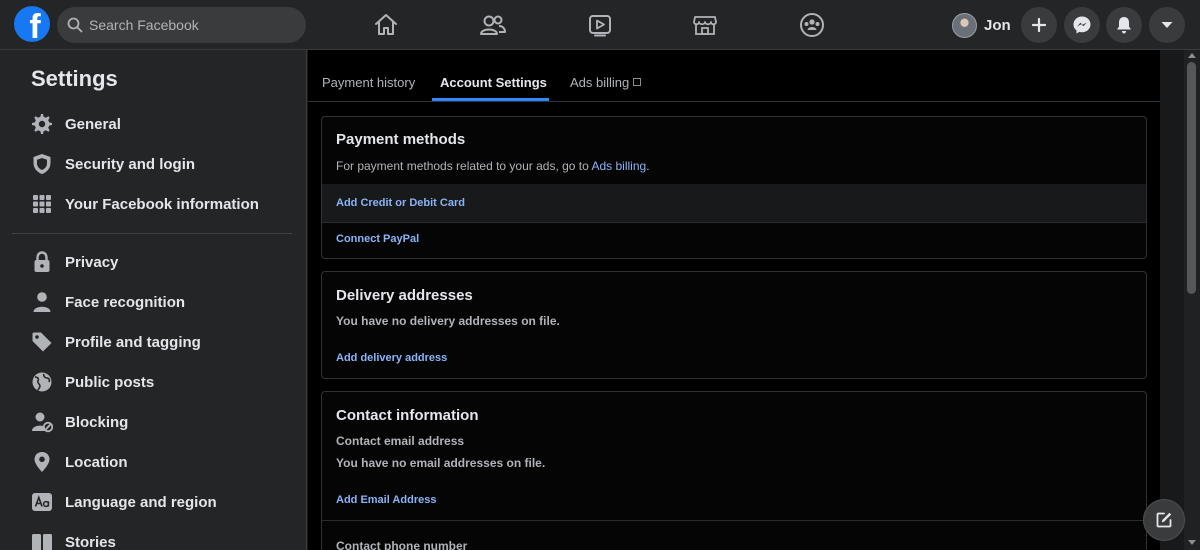 The image size is (1200, 550). What do you see at coordinates (1192, 55) in the screenshot?
I see `scroll-up-arrow-icon` at bounding box center [1192, 55].